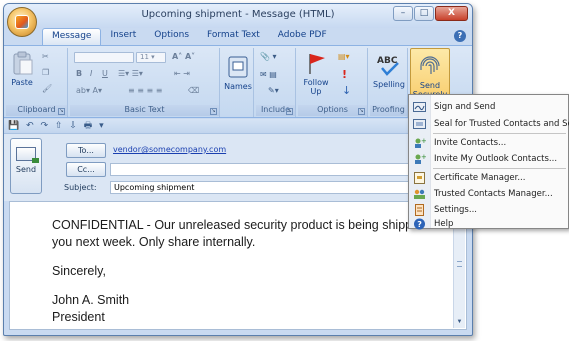 This screenshot has width=569, height=341. I want to click on attach-file-icon: 📎 ▾, so click(268, 57).